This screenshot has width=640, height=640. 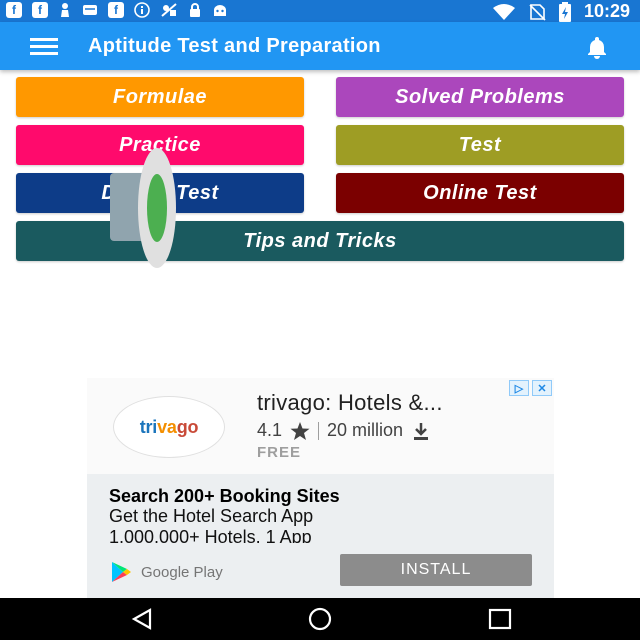 What do you see at coordinates (220, 10) in the screenshot?
I see `android-icon` at bounding box center [220, 10].